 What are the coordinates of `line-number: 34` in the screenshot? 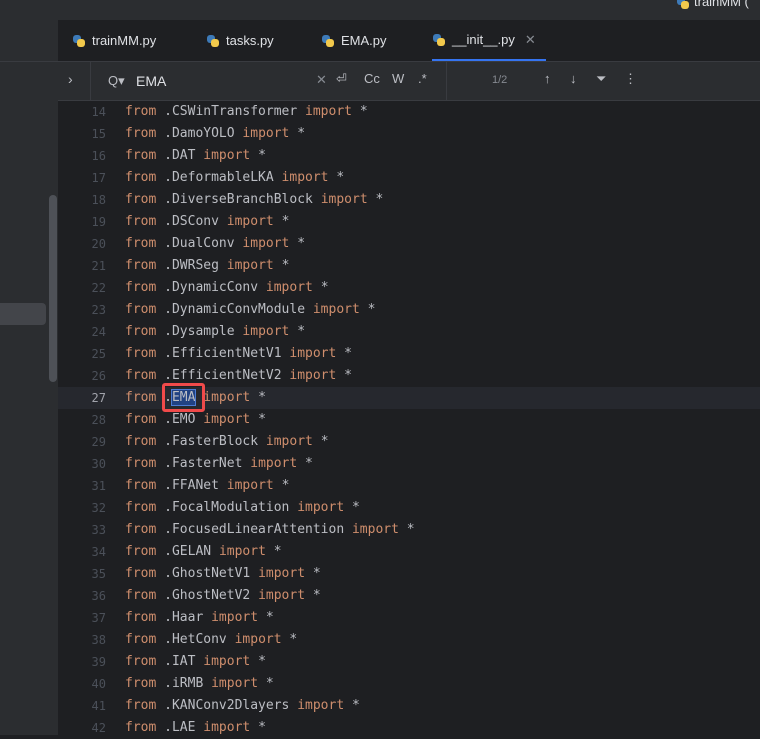 It's located at (88, 552).